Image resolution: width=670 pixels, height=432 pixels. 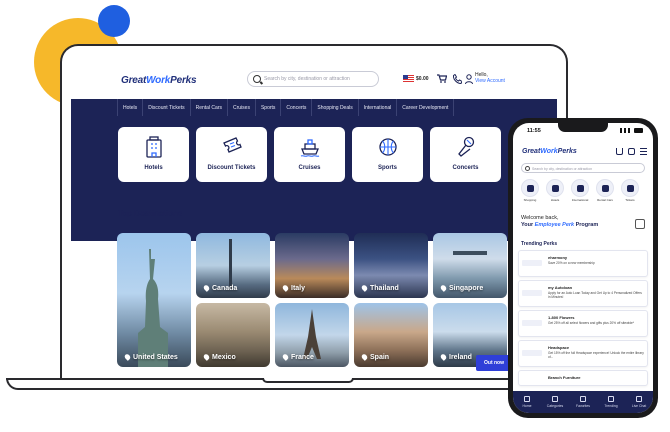 What do you see at coordinates (460, 357) in the screenshot?
I see `destination-name: Ireland` at bounding box center [460, 357].